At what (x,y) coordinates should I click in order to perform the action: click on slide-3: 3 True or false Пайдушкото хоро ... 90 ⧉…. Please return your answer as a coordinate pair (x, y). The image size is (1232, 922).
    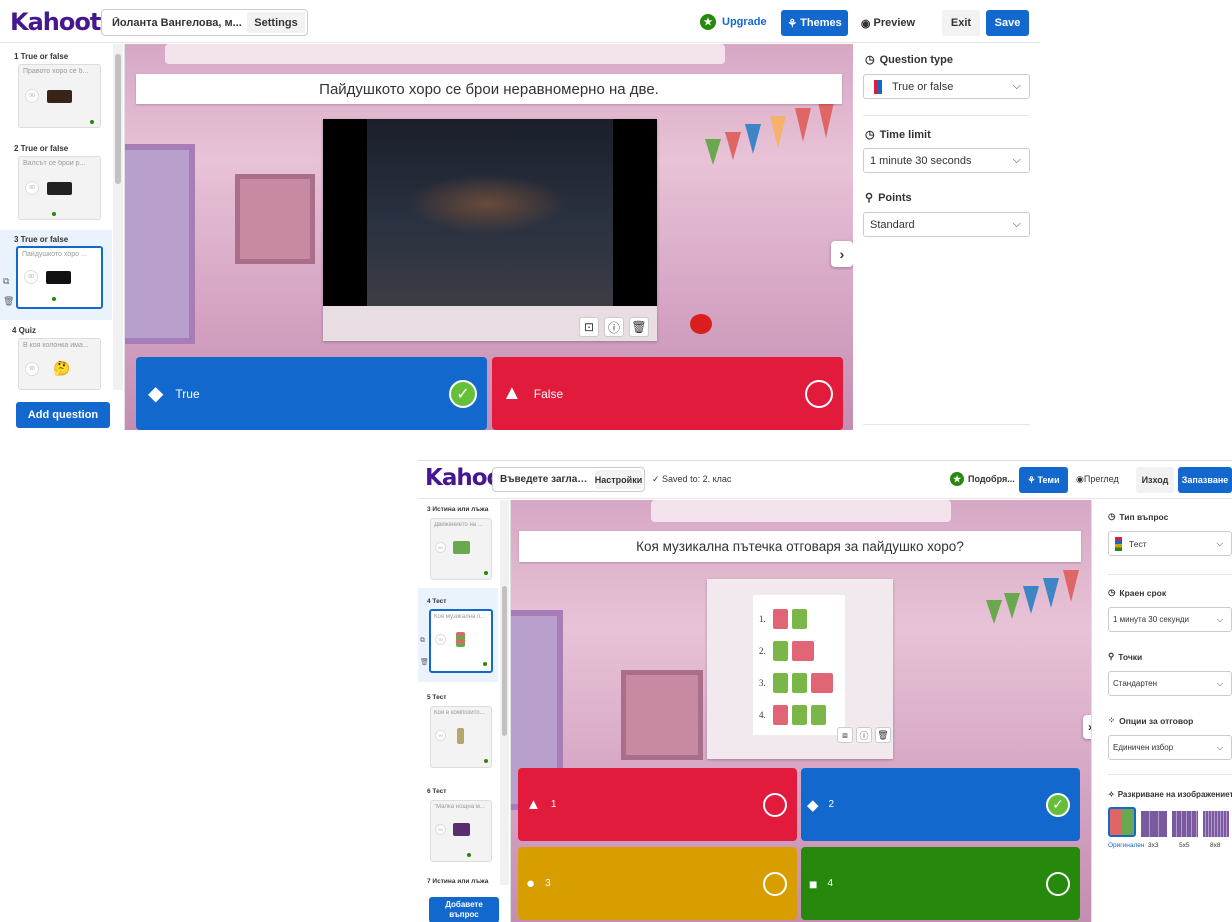
    Looking at the image, I should click on (56, 275).